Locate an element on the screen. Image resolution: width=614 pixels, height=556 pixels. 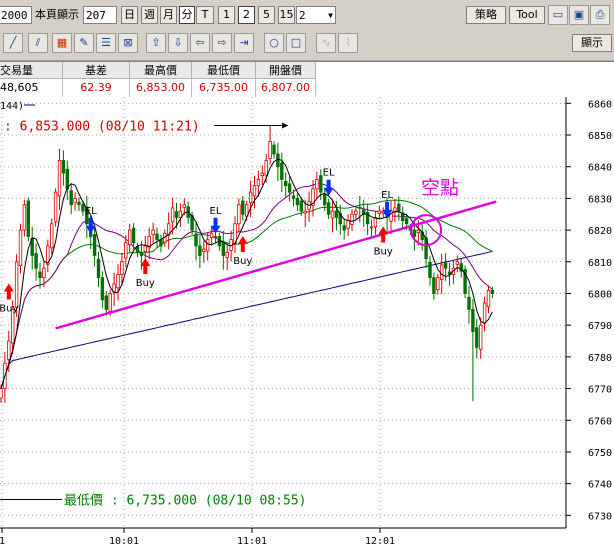
interval-select: 2 ▼ is located at coordinates (316, 15).